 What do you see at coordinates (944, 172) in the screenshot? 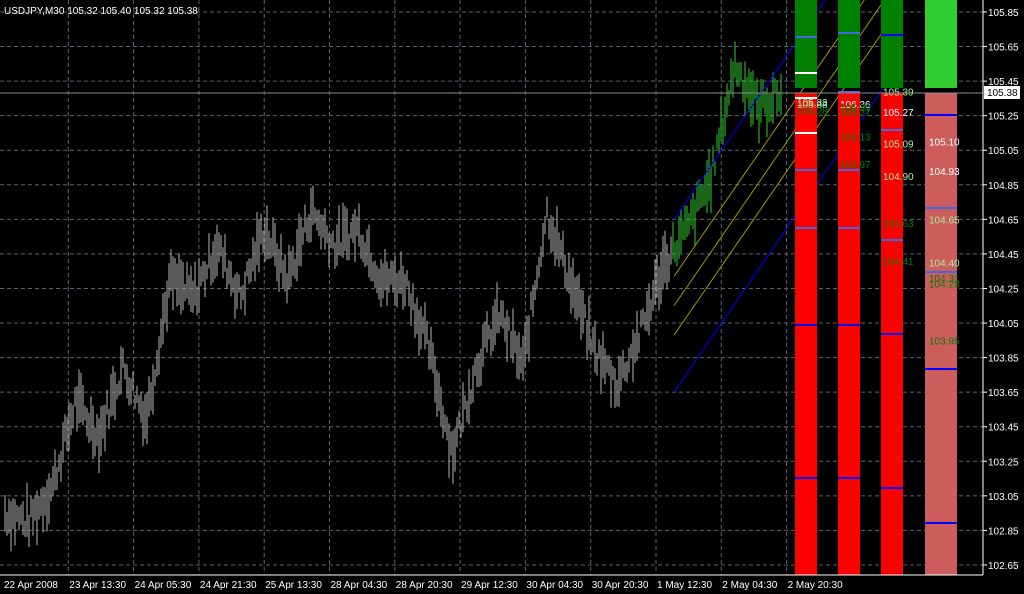
I see `pivot-label: 104.93` at bounding box center [944, 172].